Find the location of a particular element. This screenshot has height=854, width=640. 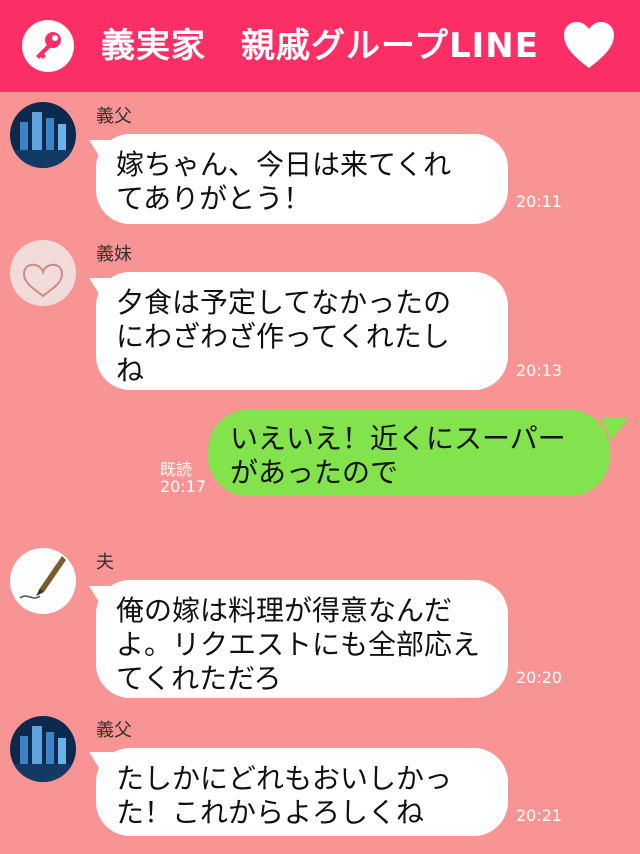

message-bubble: 俺の嫁は料理が得意なんだ よ。リクエストにも全部応え てくれただろ is located at coordinates (302, 639).